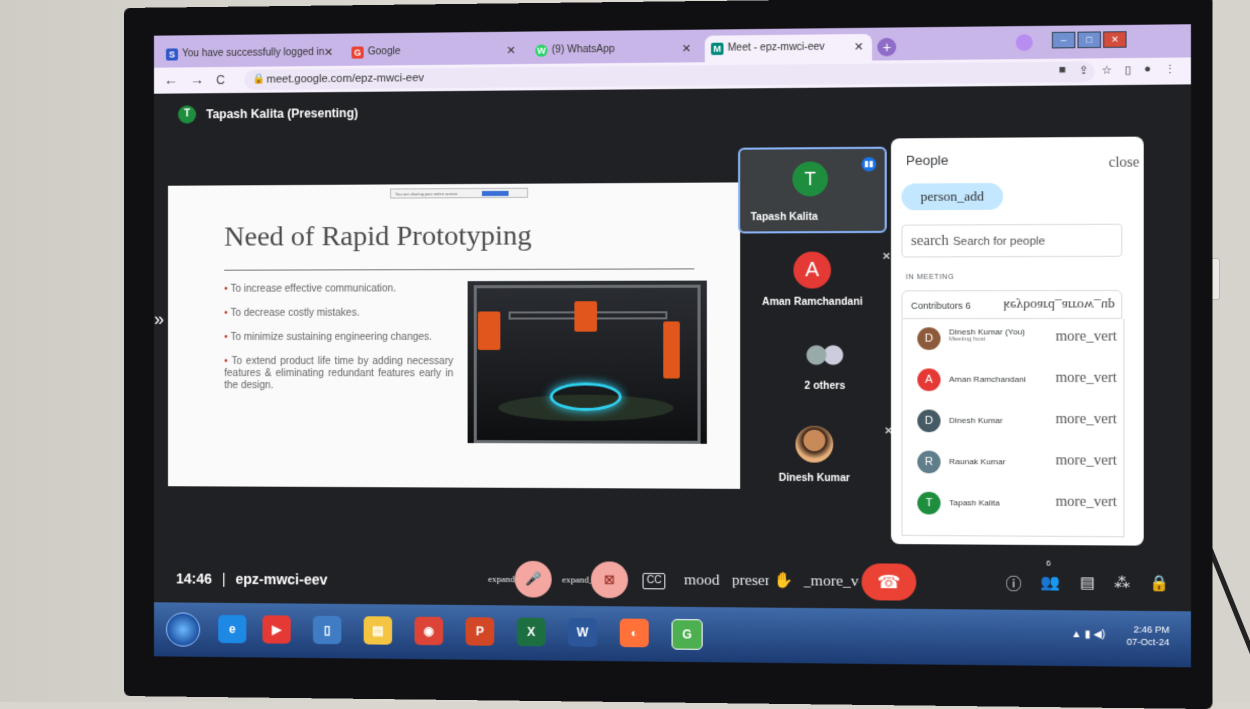  What do you see at coordinates (183, 629) in the screenshot?
I see `start-button` at bounding box center [183, 629].